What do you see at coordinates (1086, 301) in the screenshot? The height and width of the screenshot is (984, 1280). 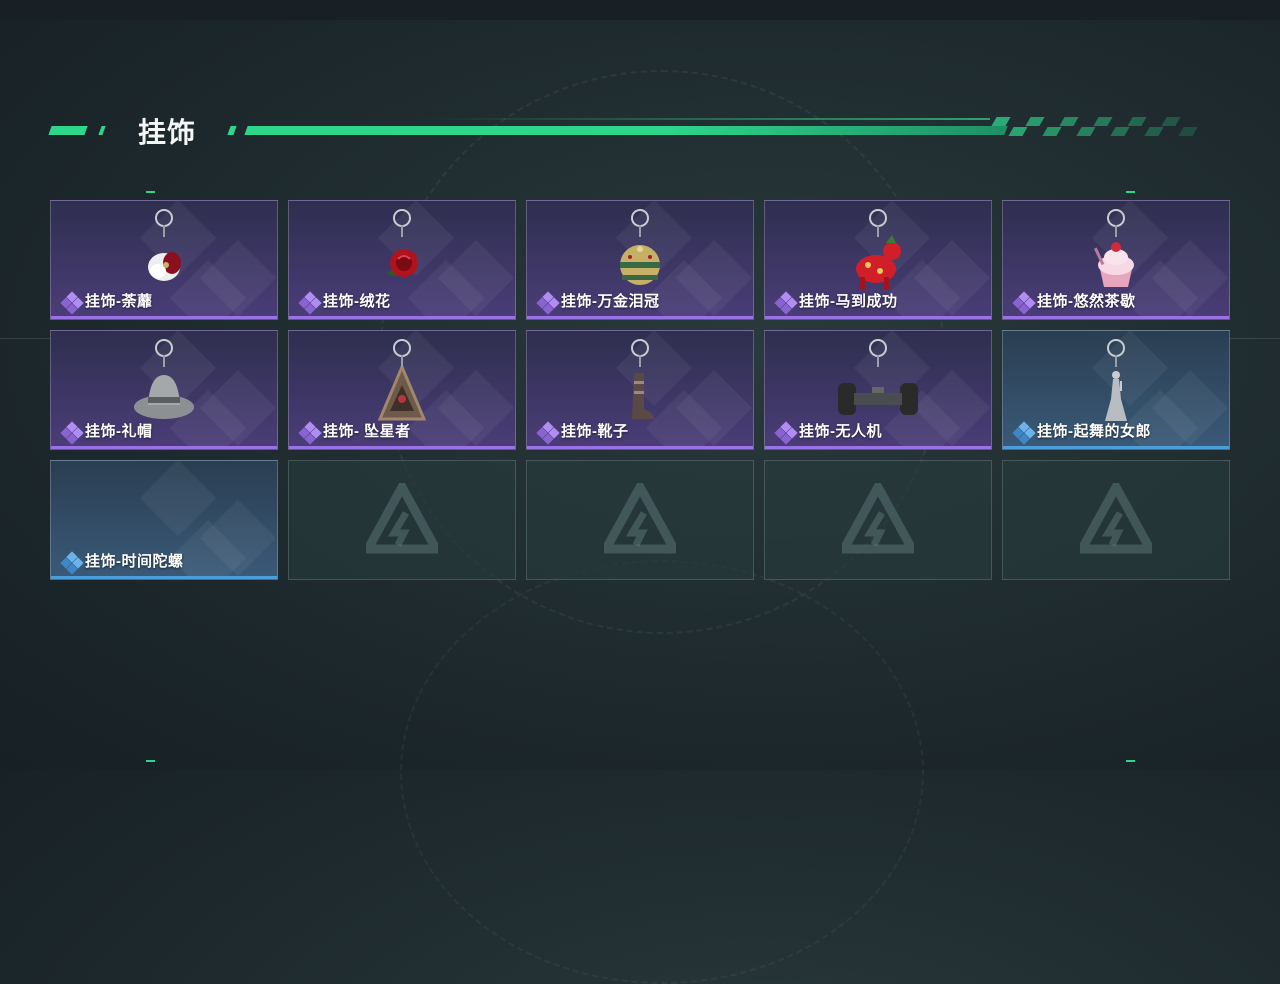 I see `charm-name: 挂饰-悠然茶歇` at bounding box center [1086, 301].